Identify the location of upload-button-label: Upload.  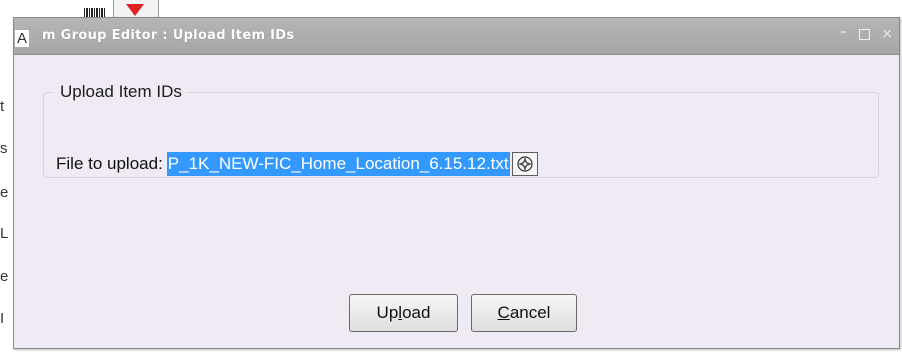
(403, 312).